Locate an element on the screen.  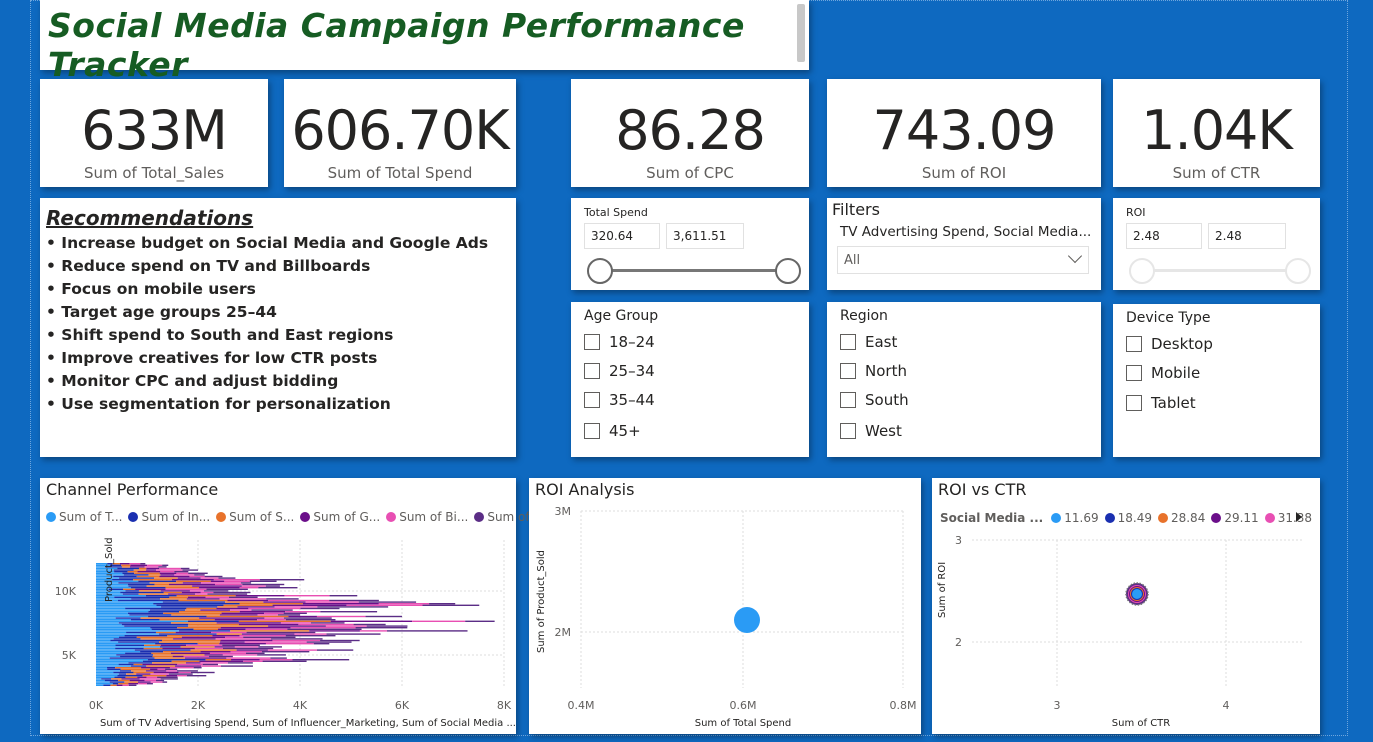
age-option-18-24: 18–24 is located at coordinates (619, 342).